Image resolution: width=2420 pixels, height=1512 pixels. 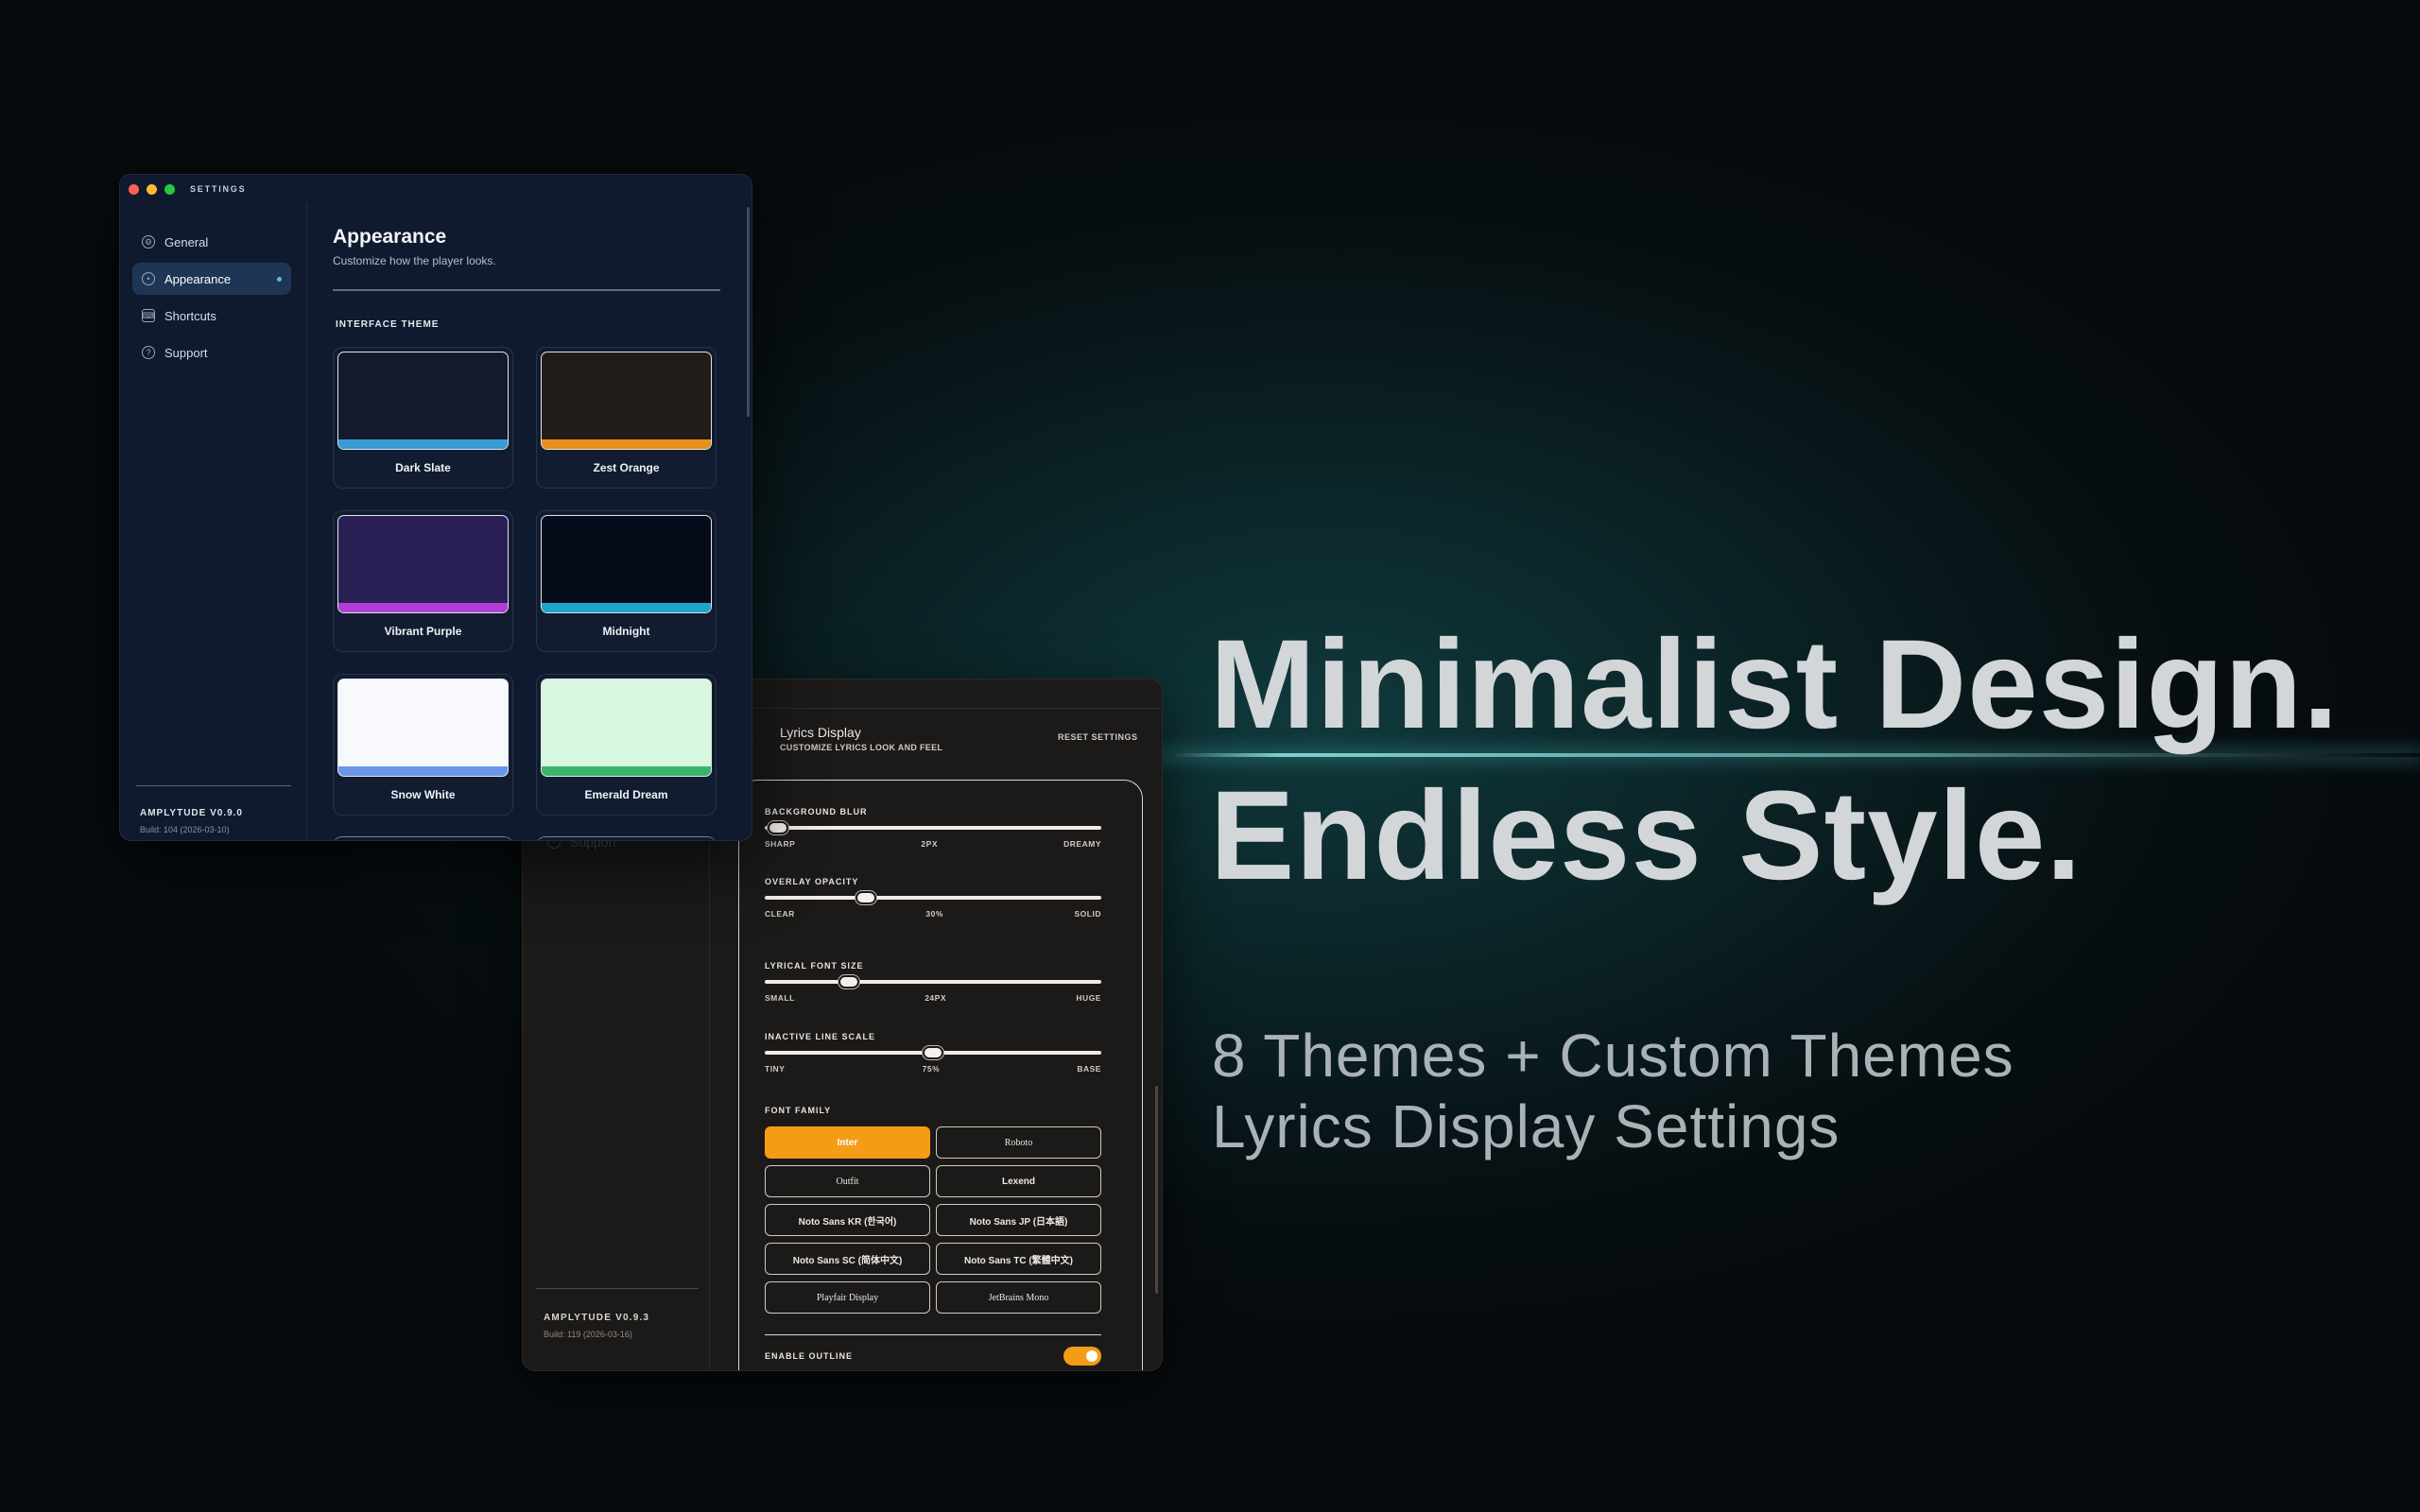 What do you see at coordinates (1646, 835) in the screenshot?
I see `hero-headline-line2: Endless Style.` at bounding box center [1646, 835].